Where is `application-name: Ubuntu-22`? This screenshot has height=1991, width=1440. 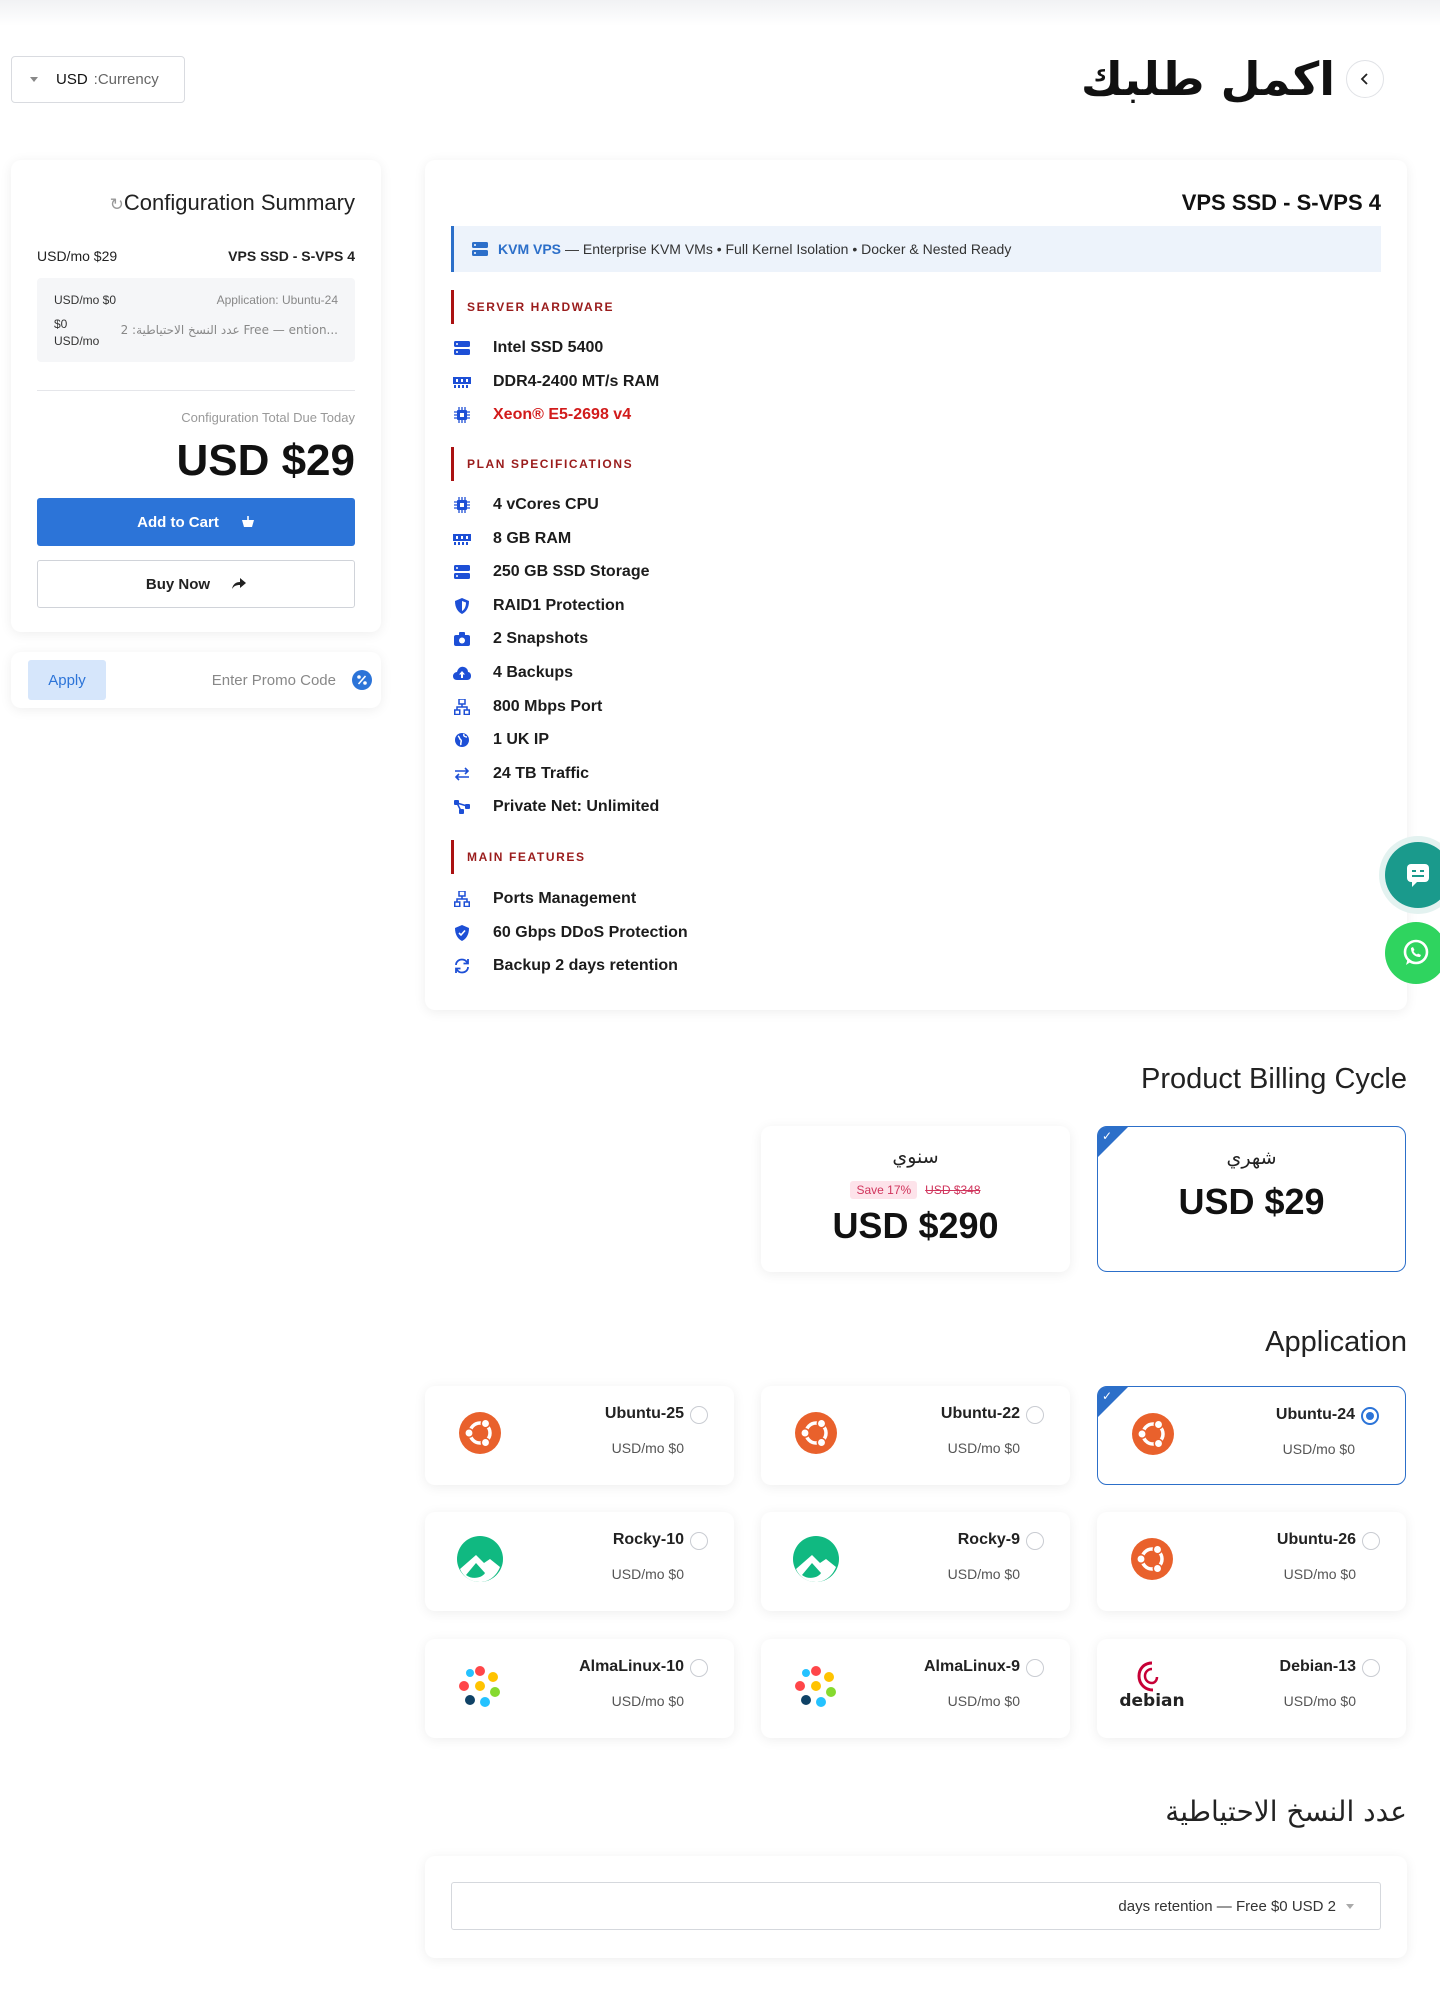
application-name: Ubuntu-22 is located at coordinates (980, 1413).